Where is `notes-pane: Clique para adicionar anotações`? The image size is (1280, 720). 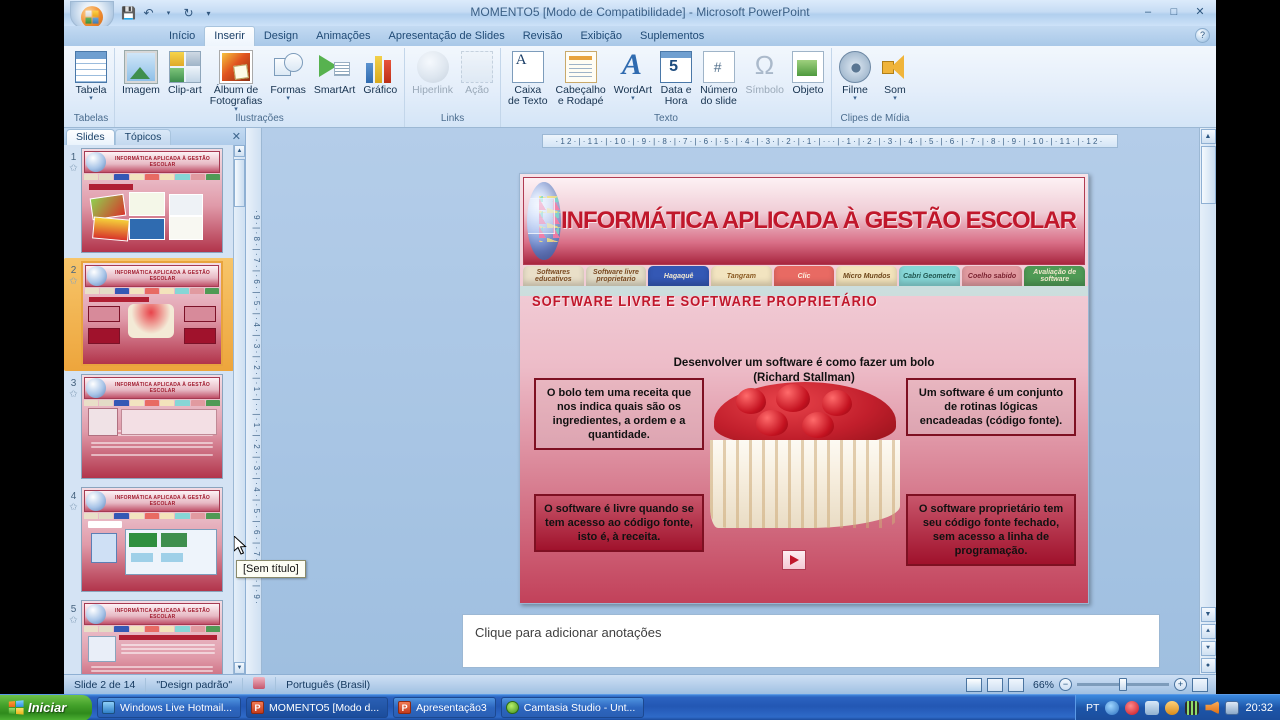 notes-pane: Clique para adicionar anotações is located at coordinates (811, 641).